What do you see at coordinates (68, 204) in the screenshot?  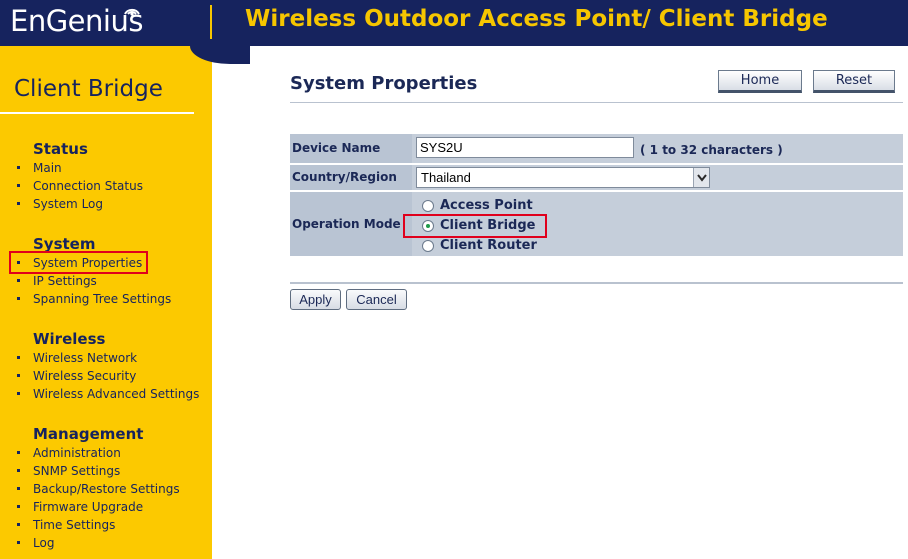 I see `sidebar-item-system-log: System Log` at bounding box center [68, 204].